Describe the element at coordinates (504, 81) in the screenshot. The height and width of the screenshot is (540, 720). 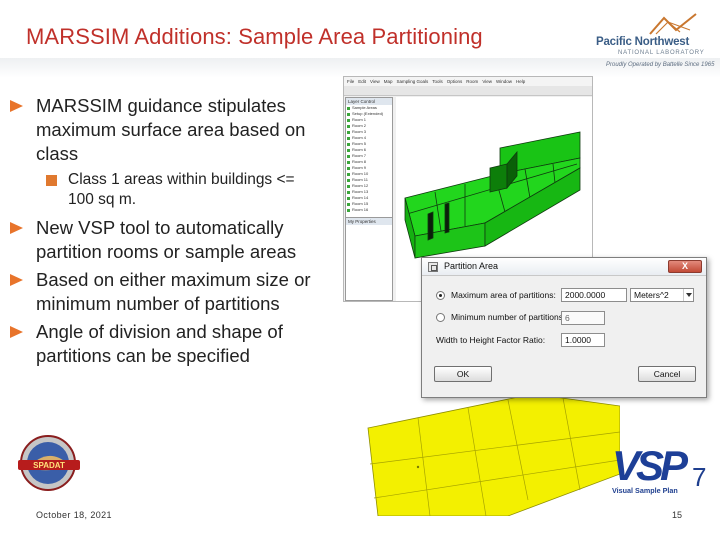
I see `menu-item: Window` at that location.